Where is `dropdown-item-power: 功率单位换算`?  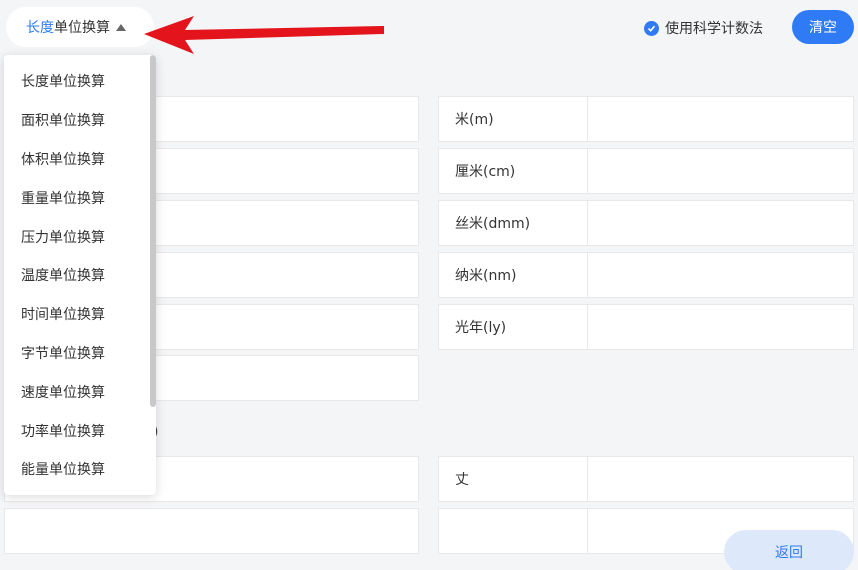
dropdown-item-power: 功率单位换算 is located at coordinates (80, 430).